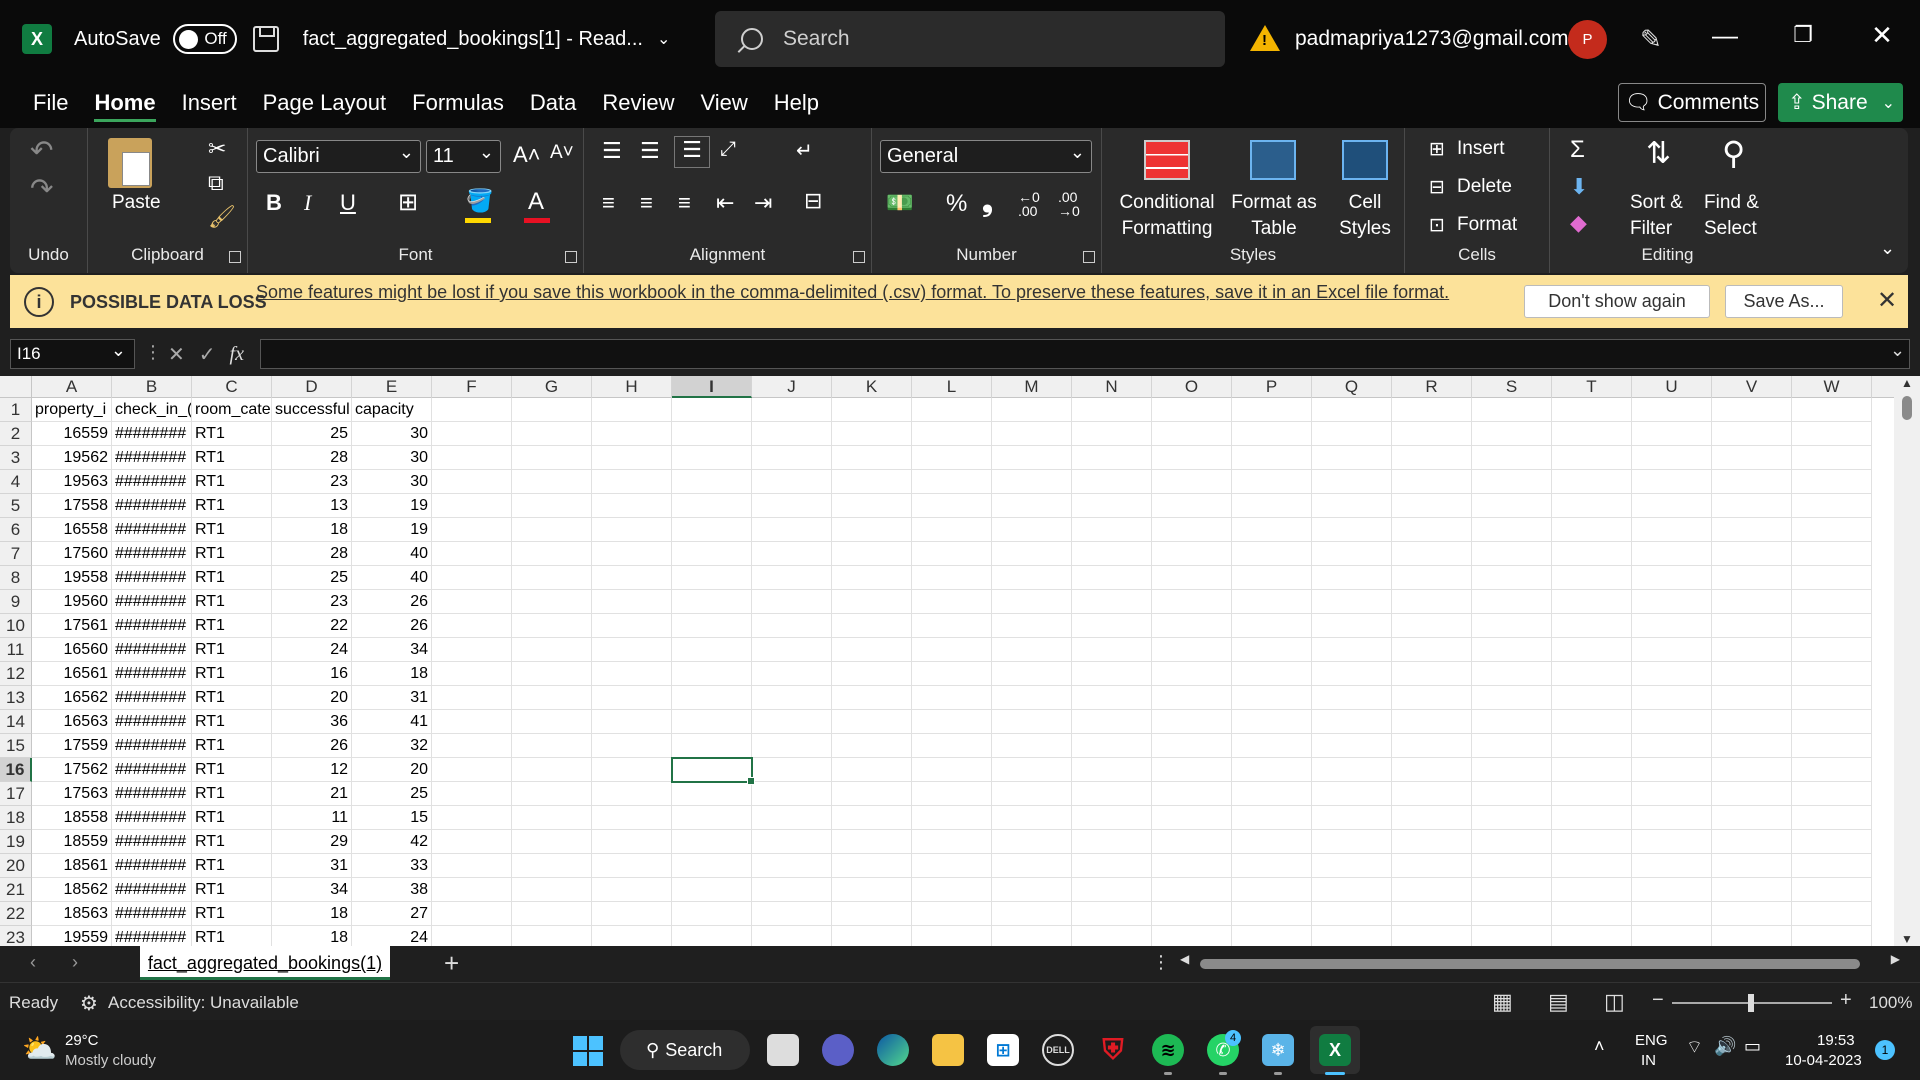  What do you see at coordinates (571, 257) in the screenshot?
I see `font-launcher-icon` at bounding box center [571, 257].